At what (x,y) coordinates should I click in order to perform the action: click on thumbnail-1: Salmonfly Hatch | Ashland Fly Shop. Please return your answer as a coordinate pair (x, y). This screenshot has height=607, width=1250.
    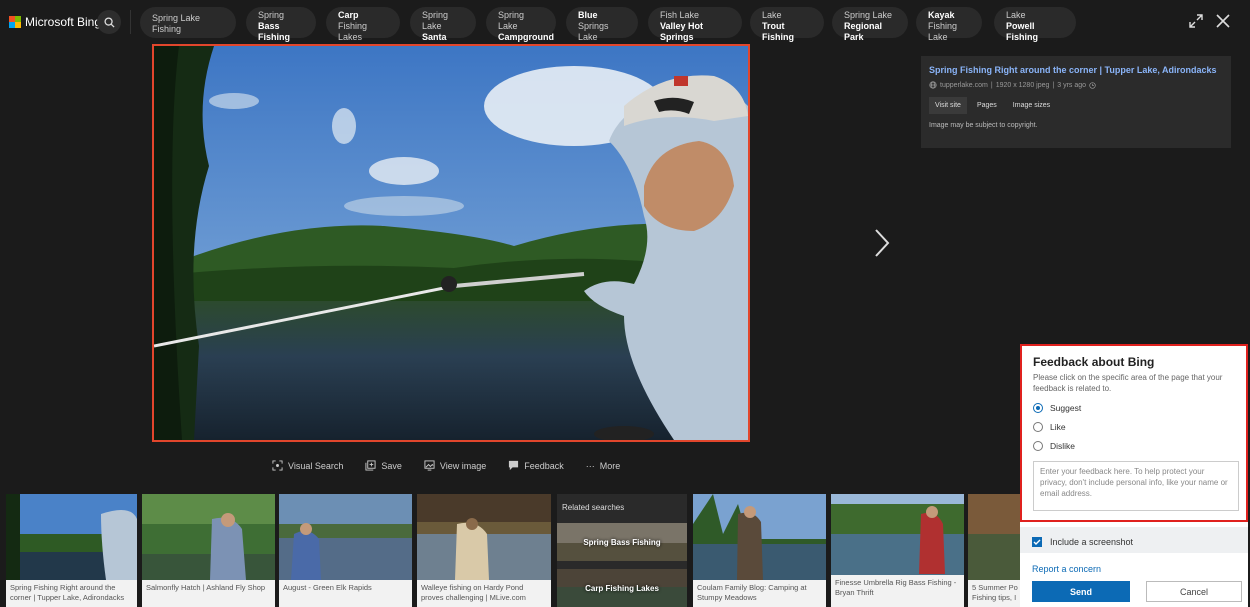
    Looking at the image, I should click on (208, 550).